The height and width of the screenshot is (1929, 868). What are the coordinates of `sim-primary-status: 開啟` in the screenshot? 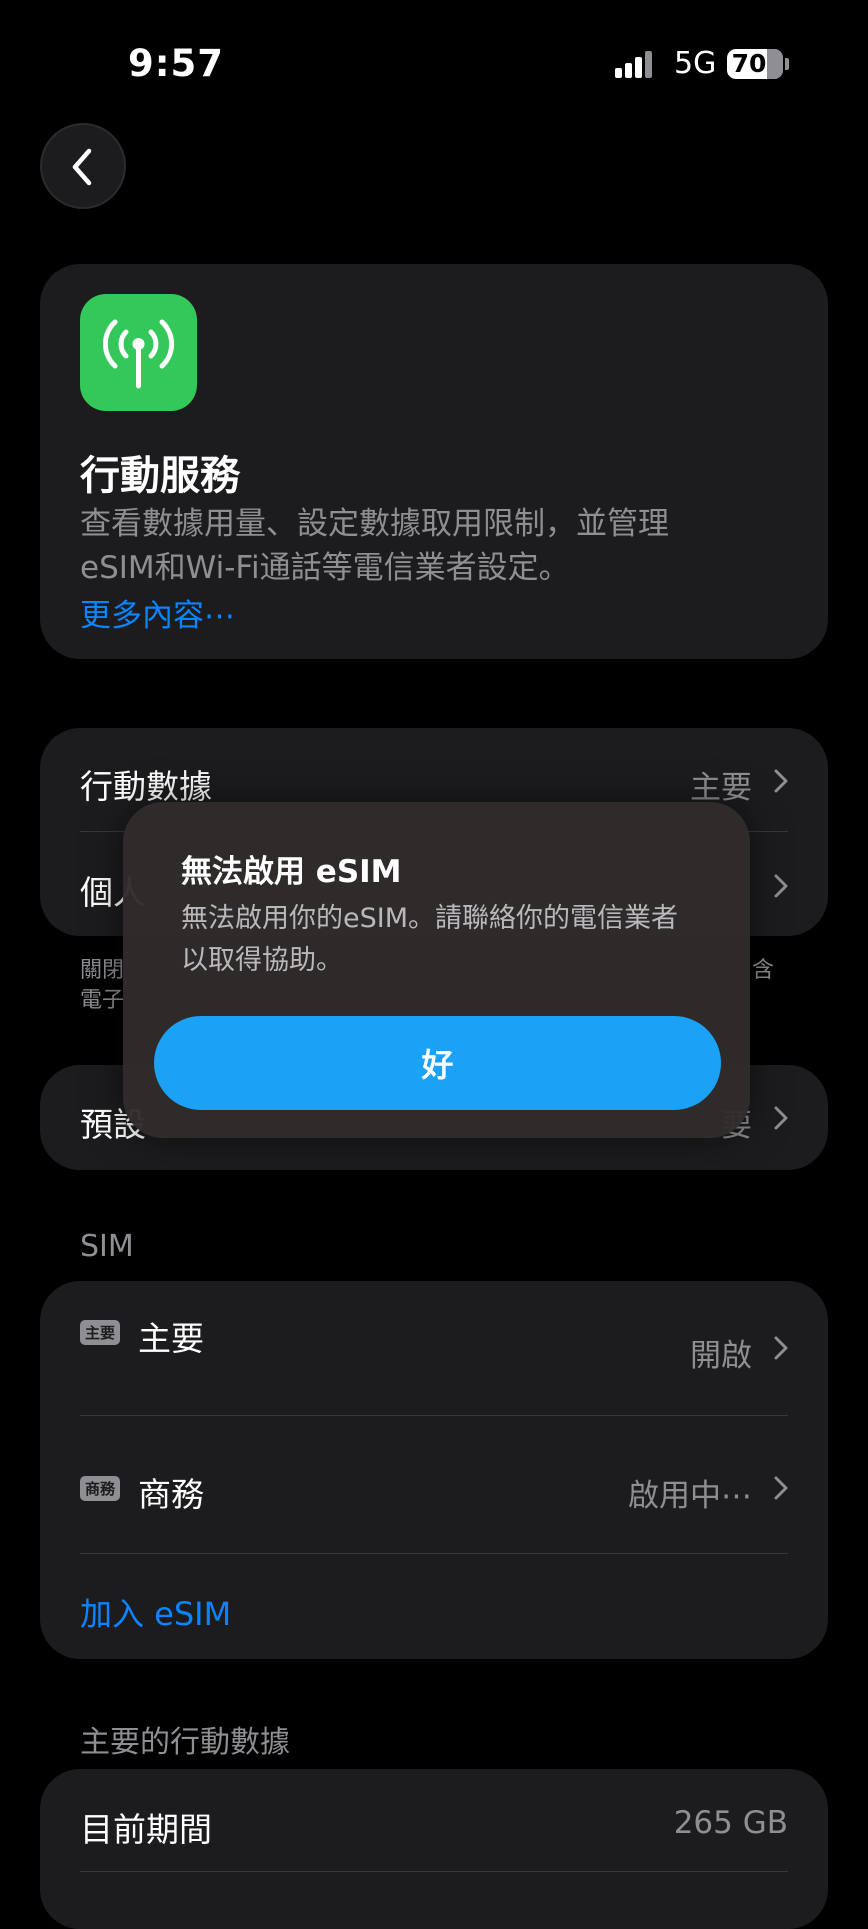 It's located at (676, 1352).